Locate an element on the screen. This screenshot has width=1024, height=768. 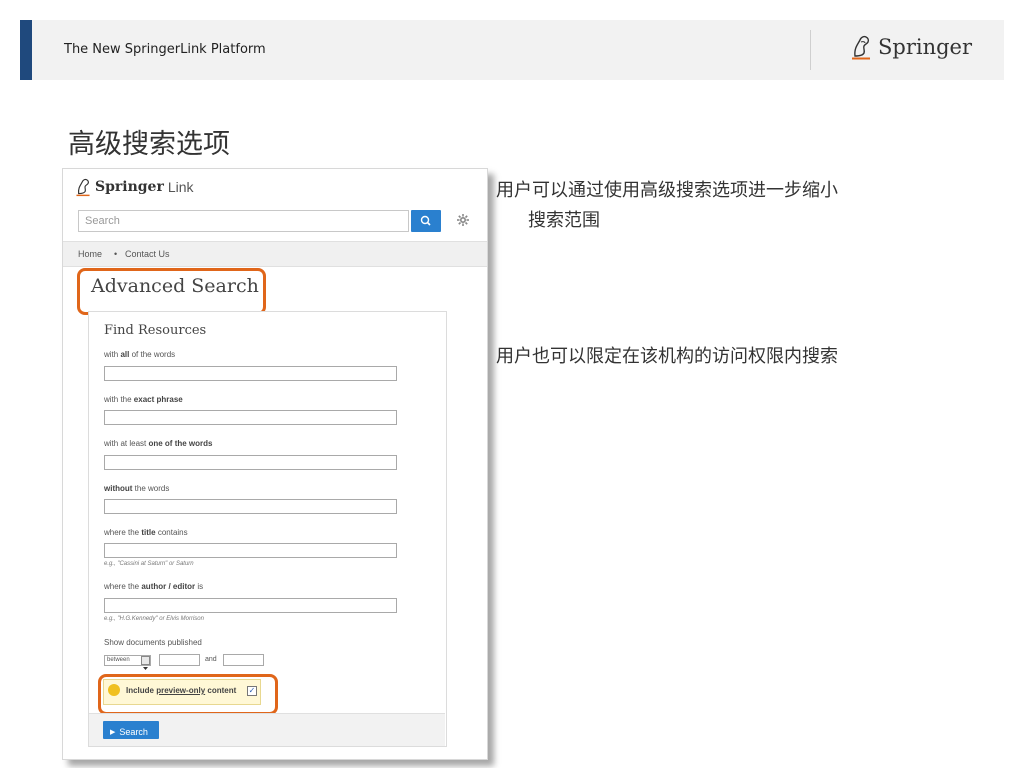
label-title-contains: where the title contains is located at coordinates (146, 532).